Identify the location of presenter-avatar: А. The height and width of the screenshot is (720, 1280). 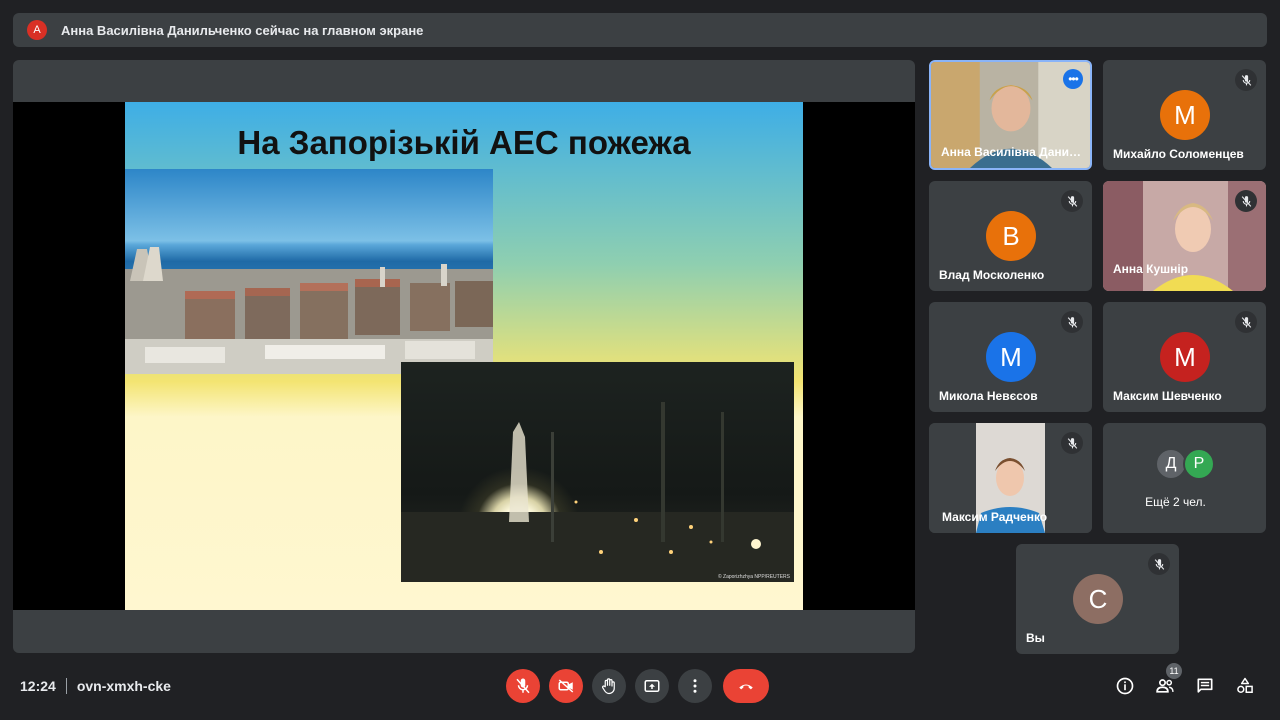
(37, 30).